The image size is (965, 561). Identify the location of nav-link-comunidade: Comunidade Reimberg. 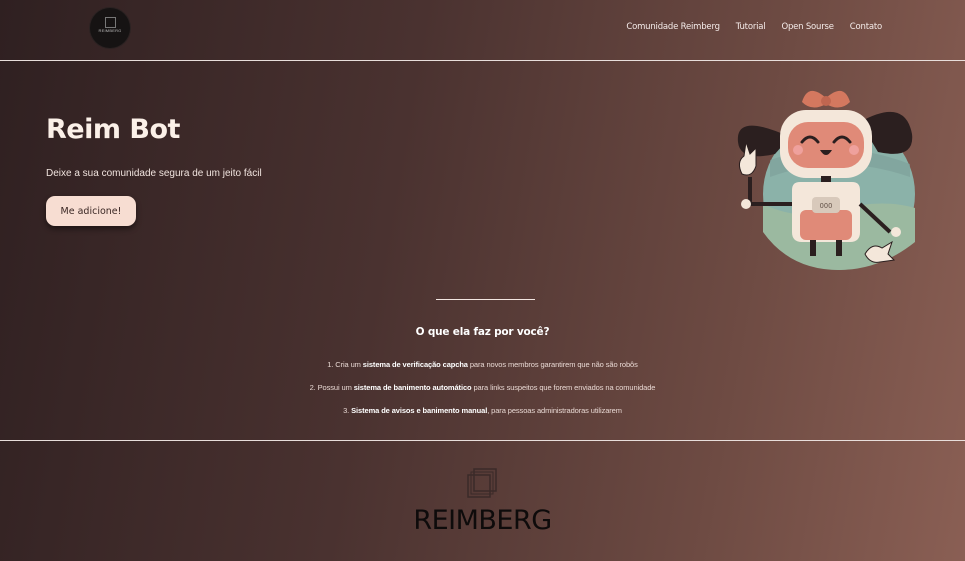
(673, 27).